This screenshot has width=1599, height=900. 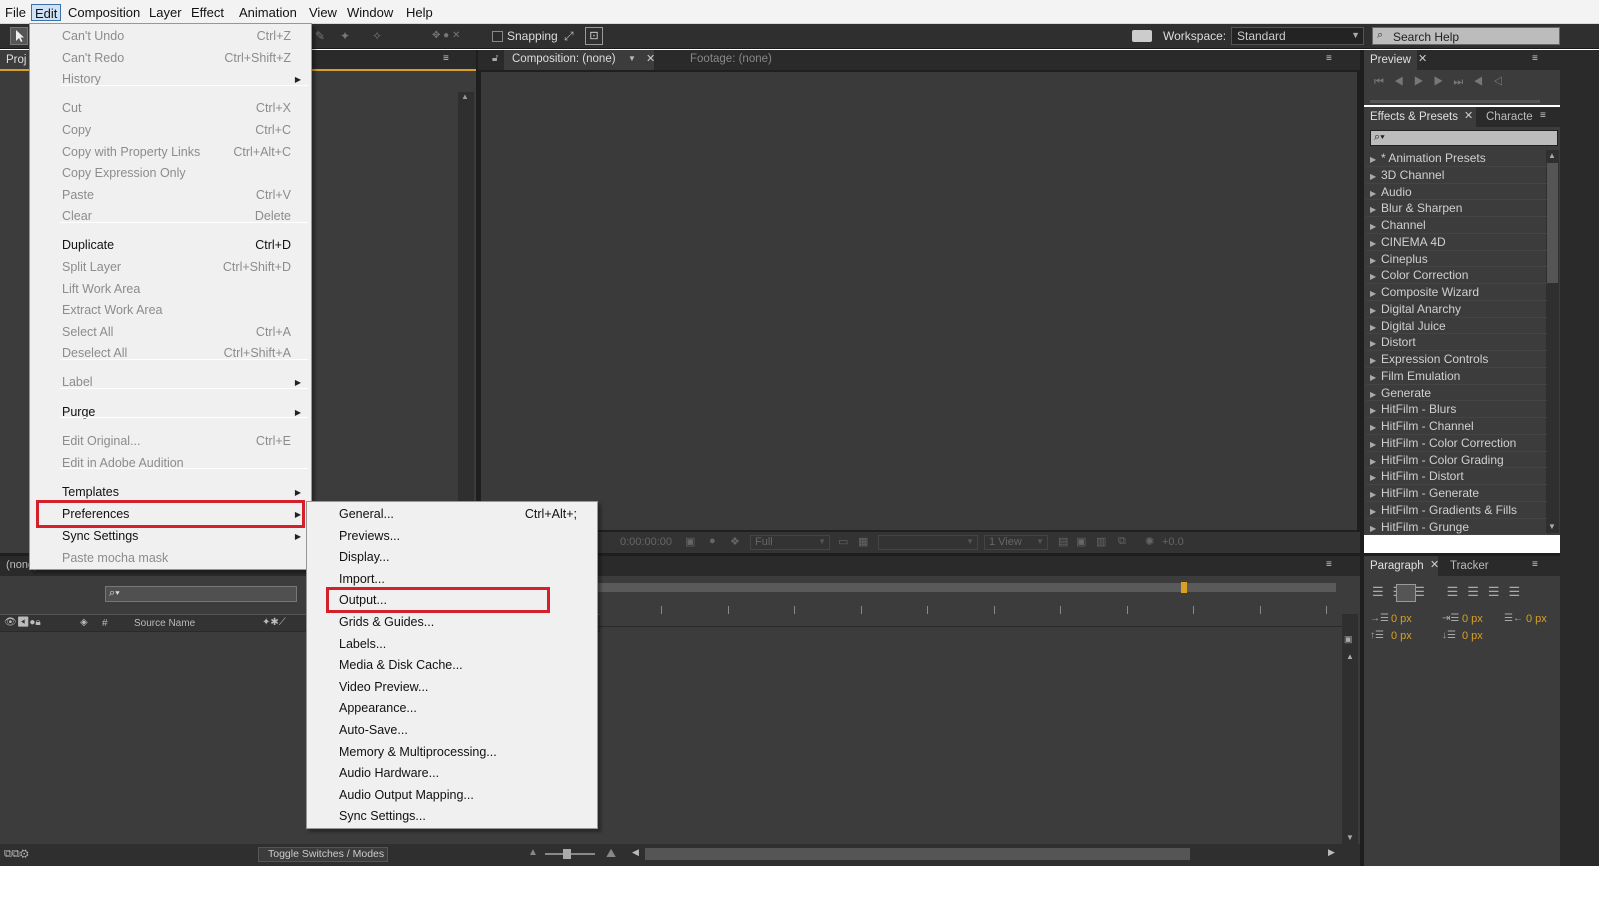 What do you see at coordinates (1408, 326) in the screenshot?
I see `effect-category-item: ▶ Digital Juice` at bounding box center [1408, 326].